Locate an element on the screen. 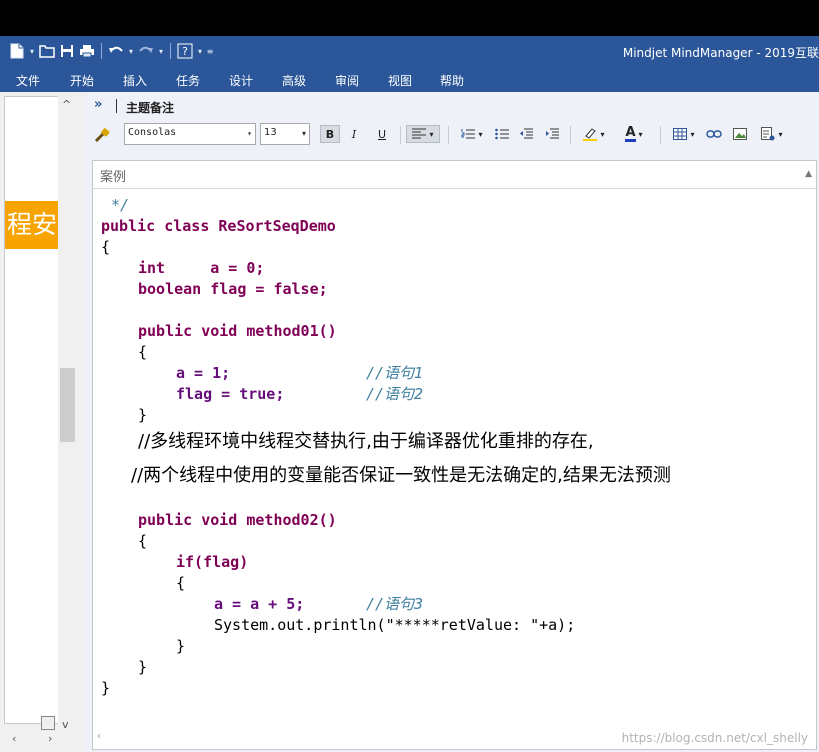 The width and height of the screenshot is (819, 752). scroll-thumb is located at coordinates (67, 405).